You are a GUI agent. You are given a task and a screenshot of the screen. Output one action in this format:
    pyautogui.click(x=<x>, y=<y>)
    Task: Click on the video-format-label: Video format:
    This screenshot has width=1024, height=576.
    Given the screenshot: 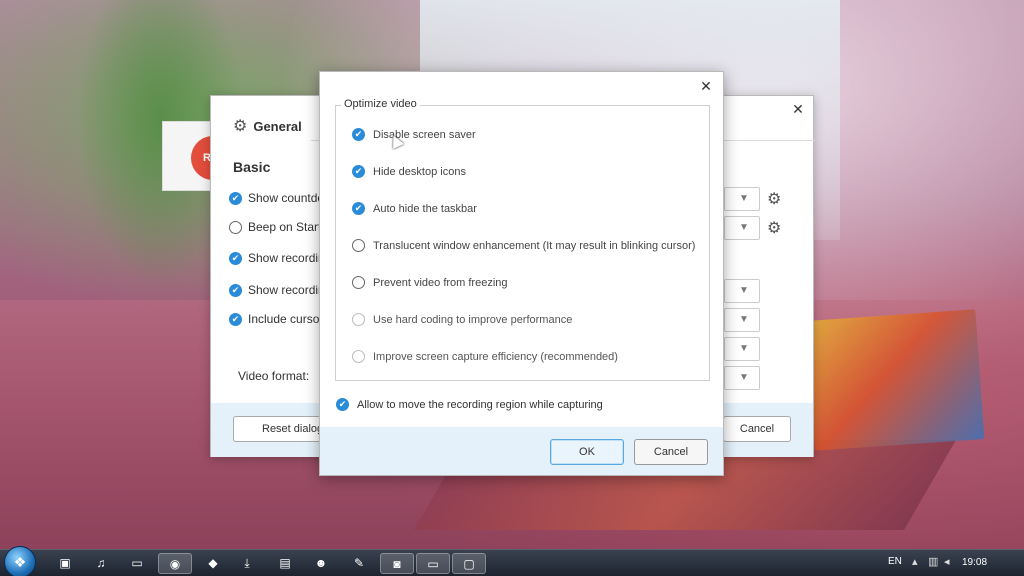 What is the action you would take?
    pyautogui.click(x=274, y=376)
    